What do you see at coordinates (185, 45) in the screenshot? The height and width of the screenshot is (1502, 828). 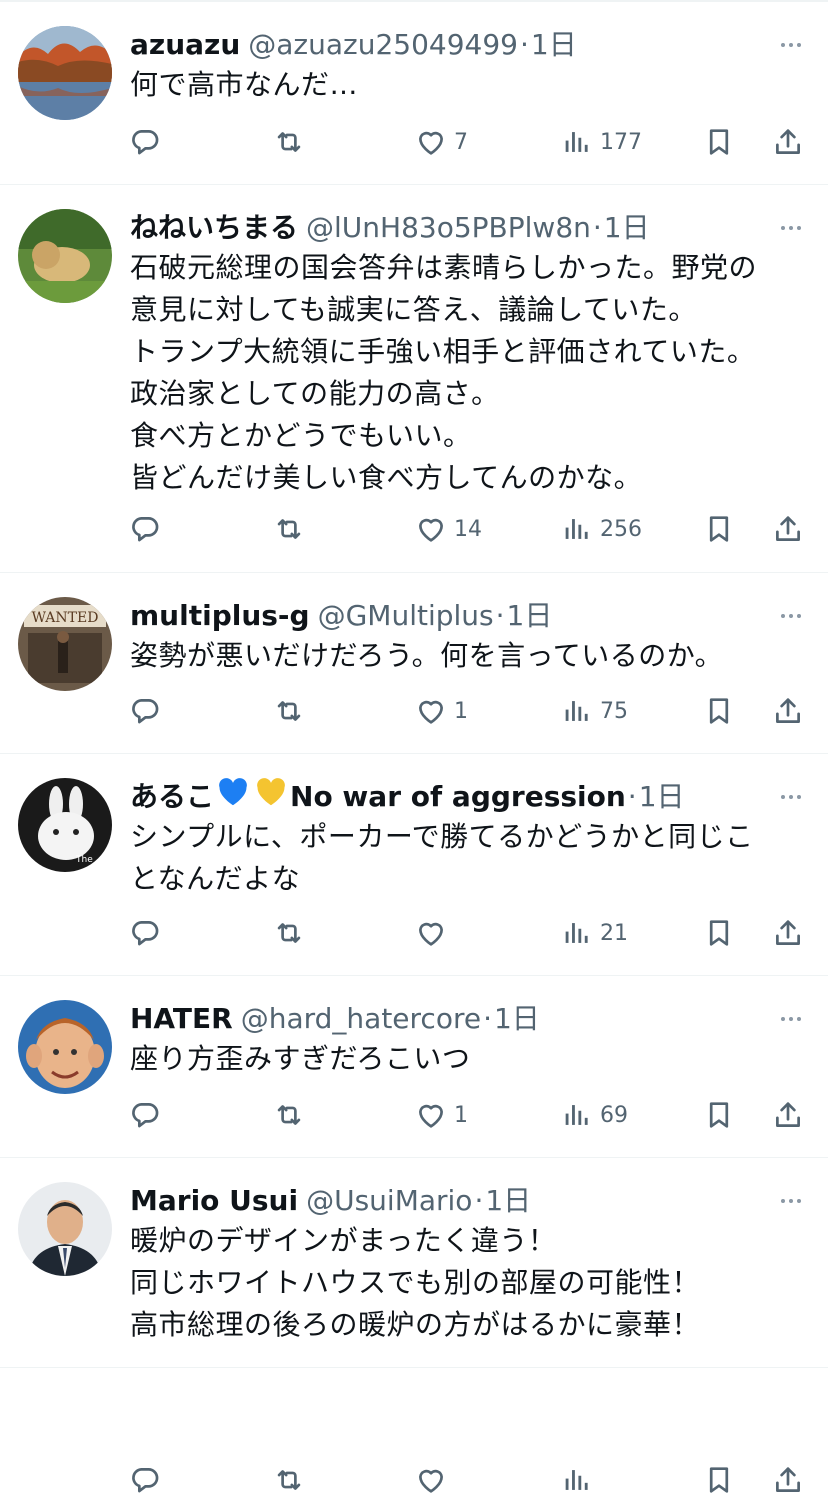 I see `display-name: azuazu` at bounding box center [185, 45].